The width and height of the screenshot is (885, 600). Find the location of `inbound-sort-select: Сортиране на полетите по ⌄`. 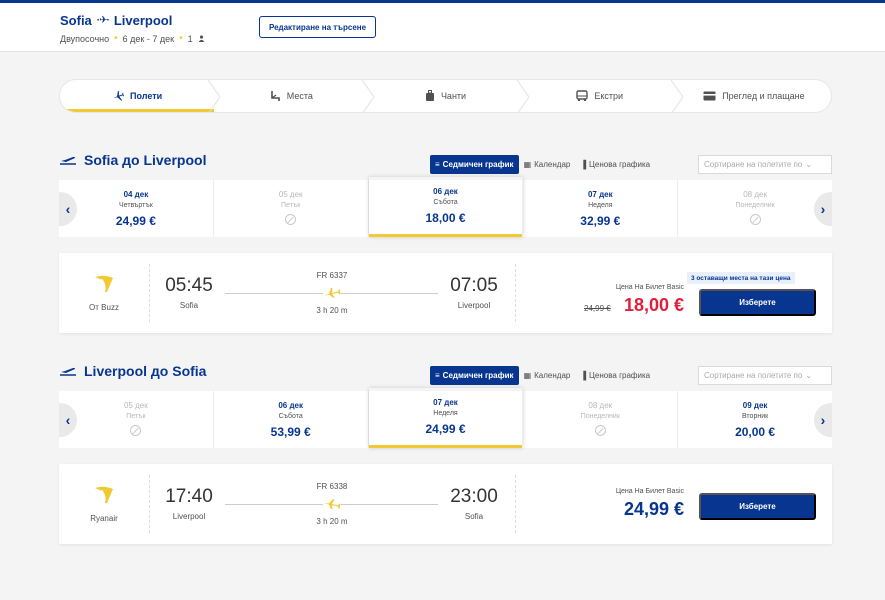

inbound-sort-select: Сортиране на полетите по ⌄ is located at coordinates (765, 375).